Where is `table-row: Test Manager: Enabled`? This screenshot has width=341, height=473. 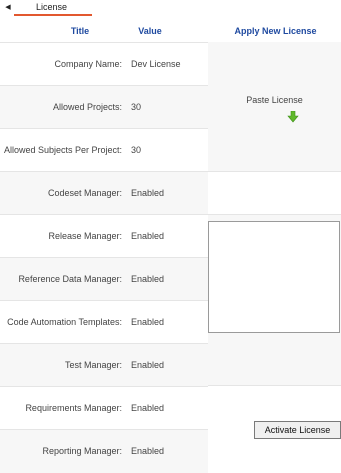
table-row: Test Manager: Enabled is located at coordinates (104, 365).